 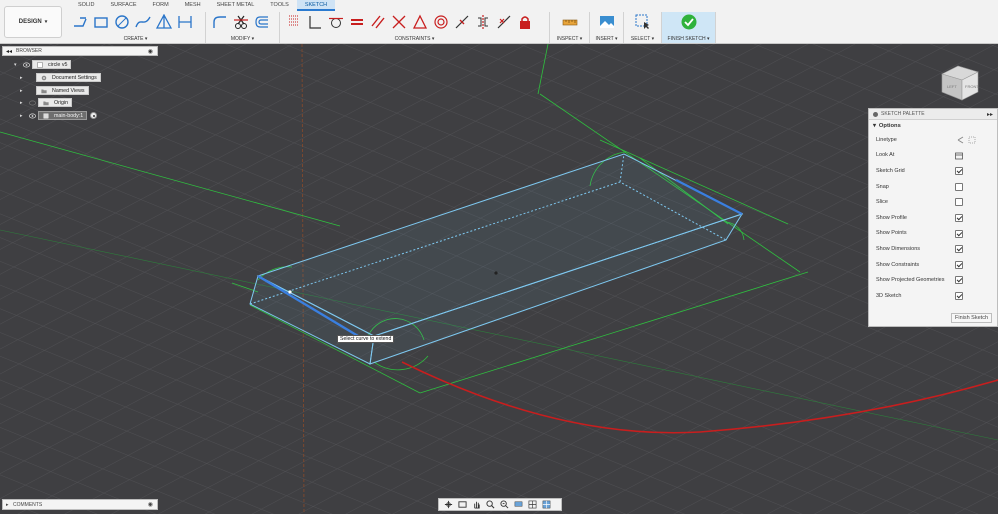 I want to click on expand-down-icon: ▾, so click(x=17, y=65).